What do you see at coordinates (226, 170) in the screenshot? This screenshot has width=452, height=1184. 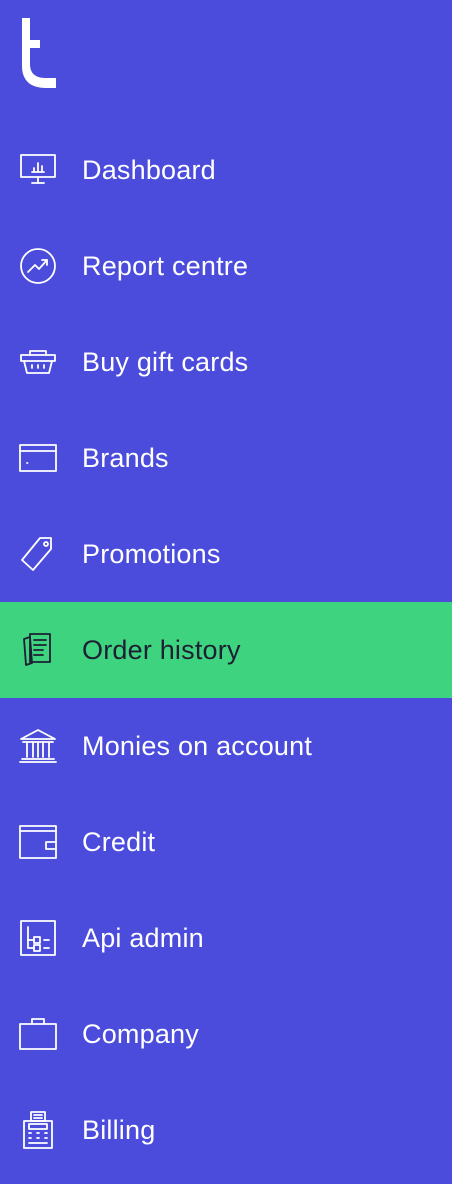 I see `sidebar-item-dashboard: Dashboard` at bounding box center [226, 170].